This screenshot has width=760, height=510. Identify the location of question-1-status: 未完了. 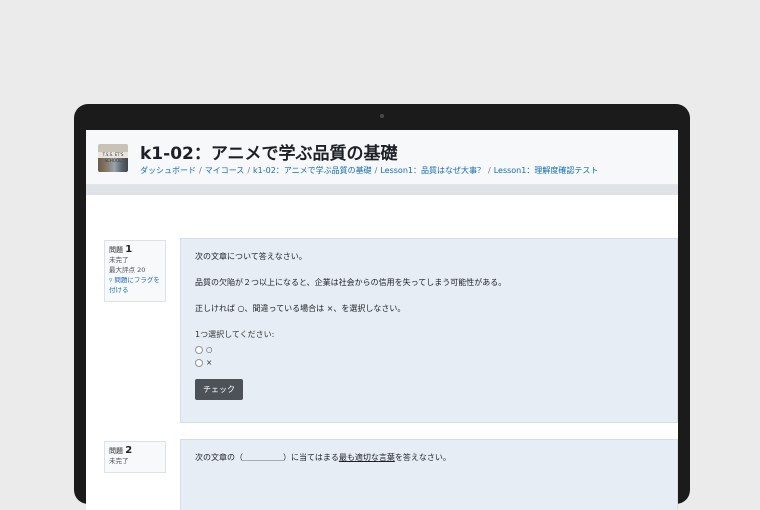
(119, 260).